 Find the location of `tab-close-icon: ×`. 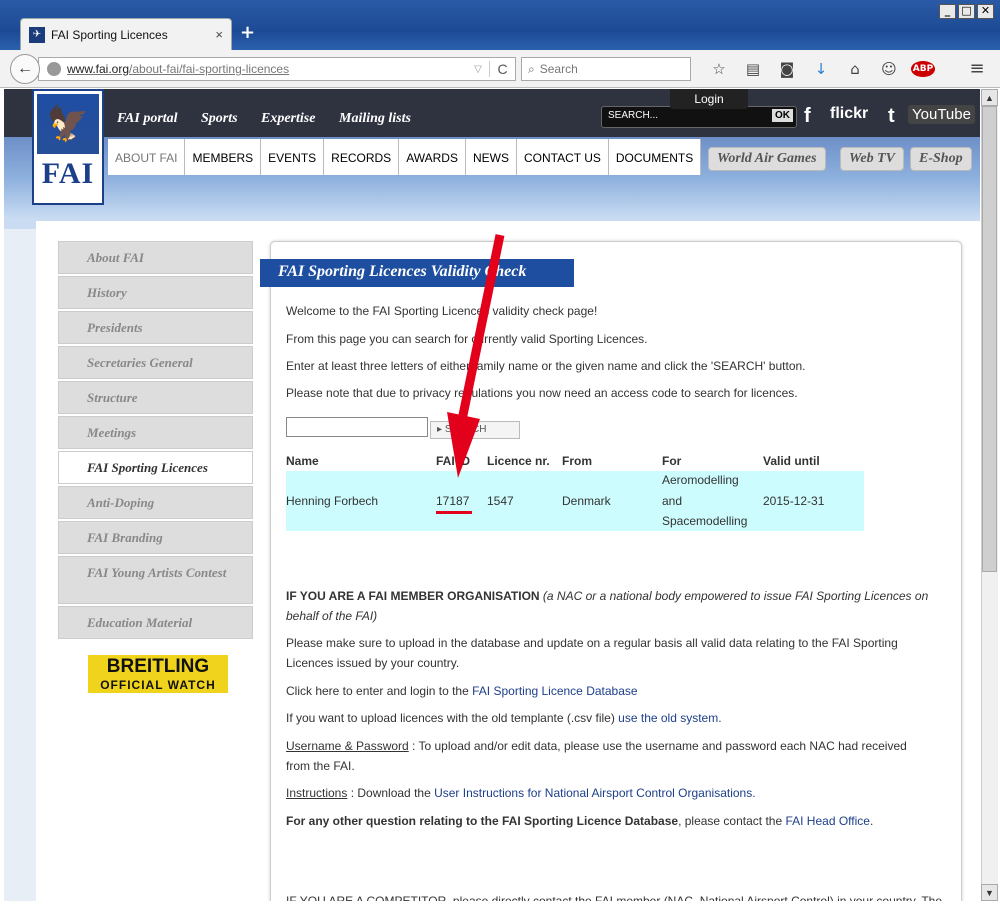

tab-close-icon: × is located at coordinates (219, 34).